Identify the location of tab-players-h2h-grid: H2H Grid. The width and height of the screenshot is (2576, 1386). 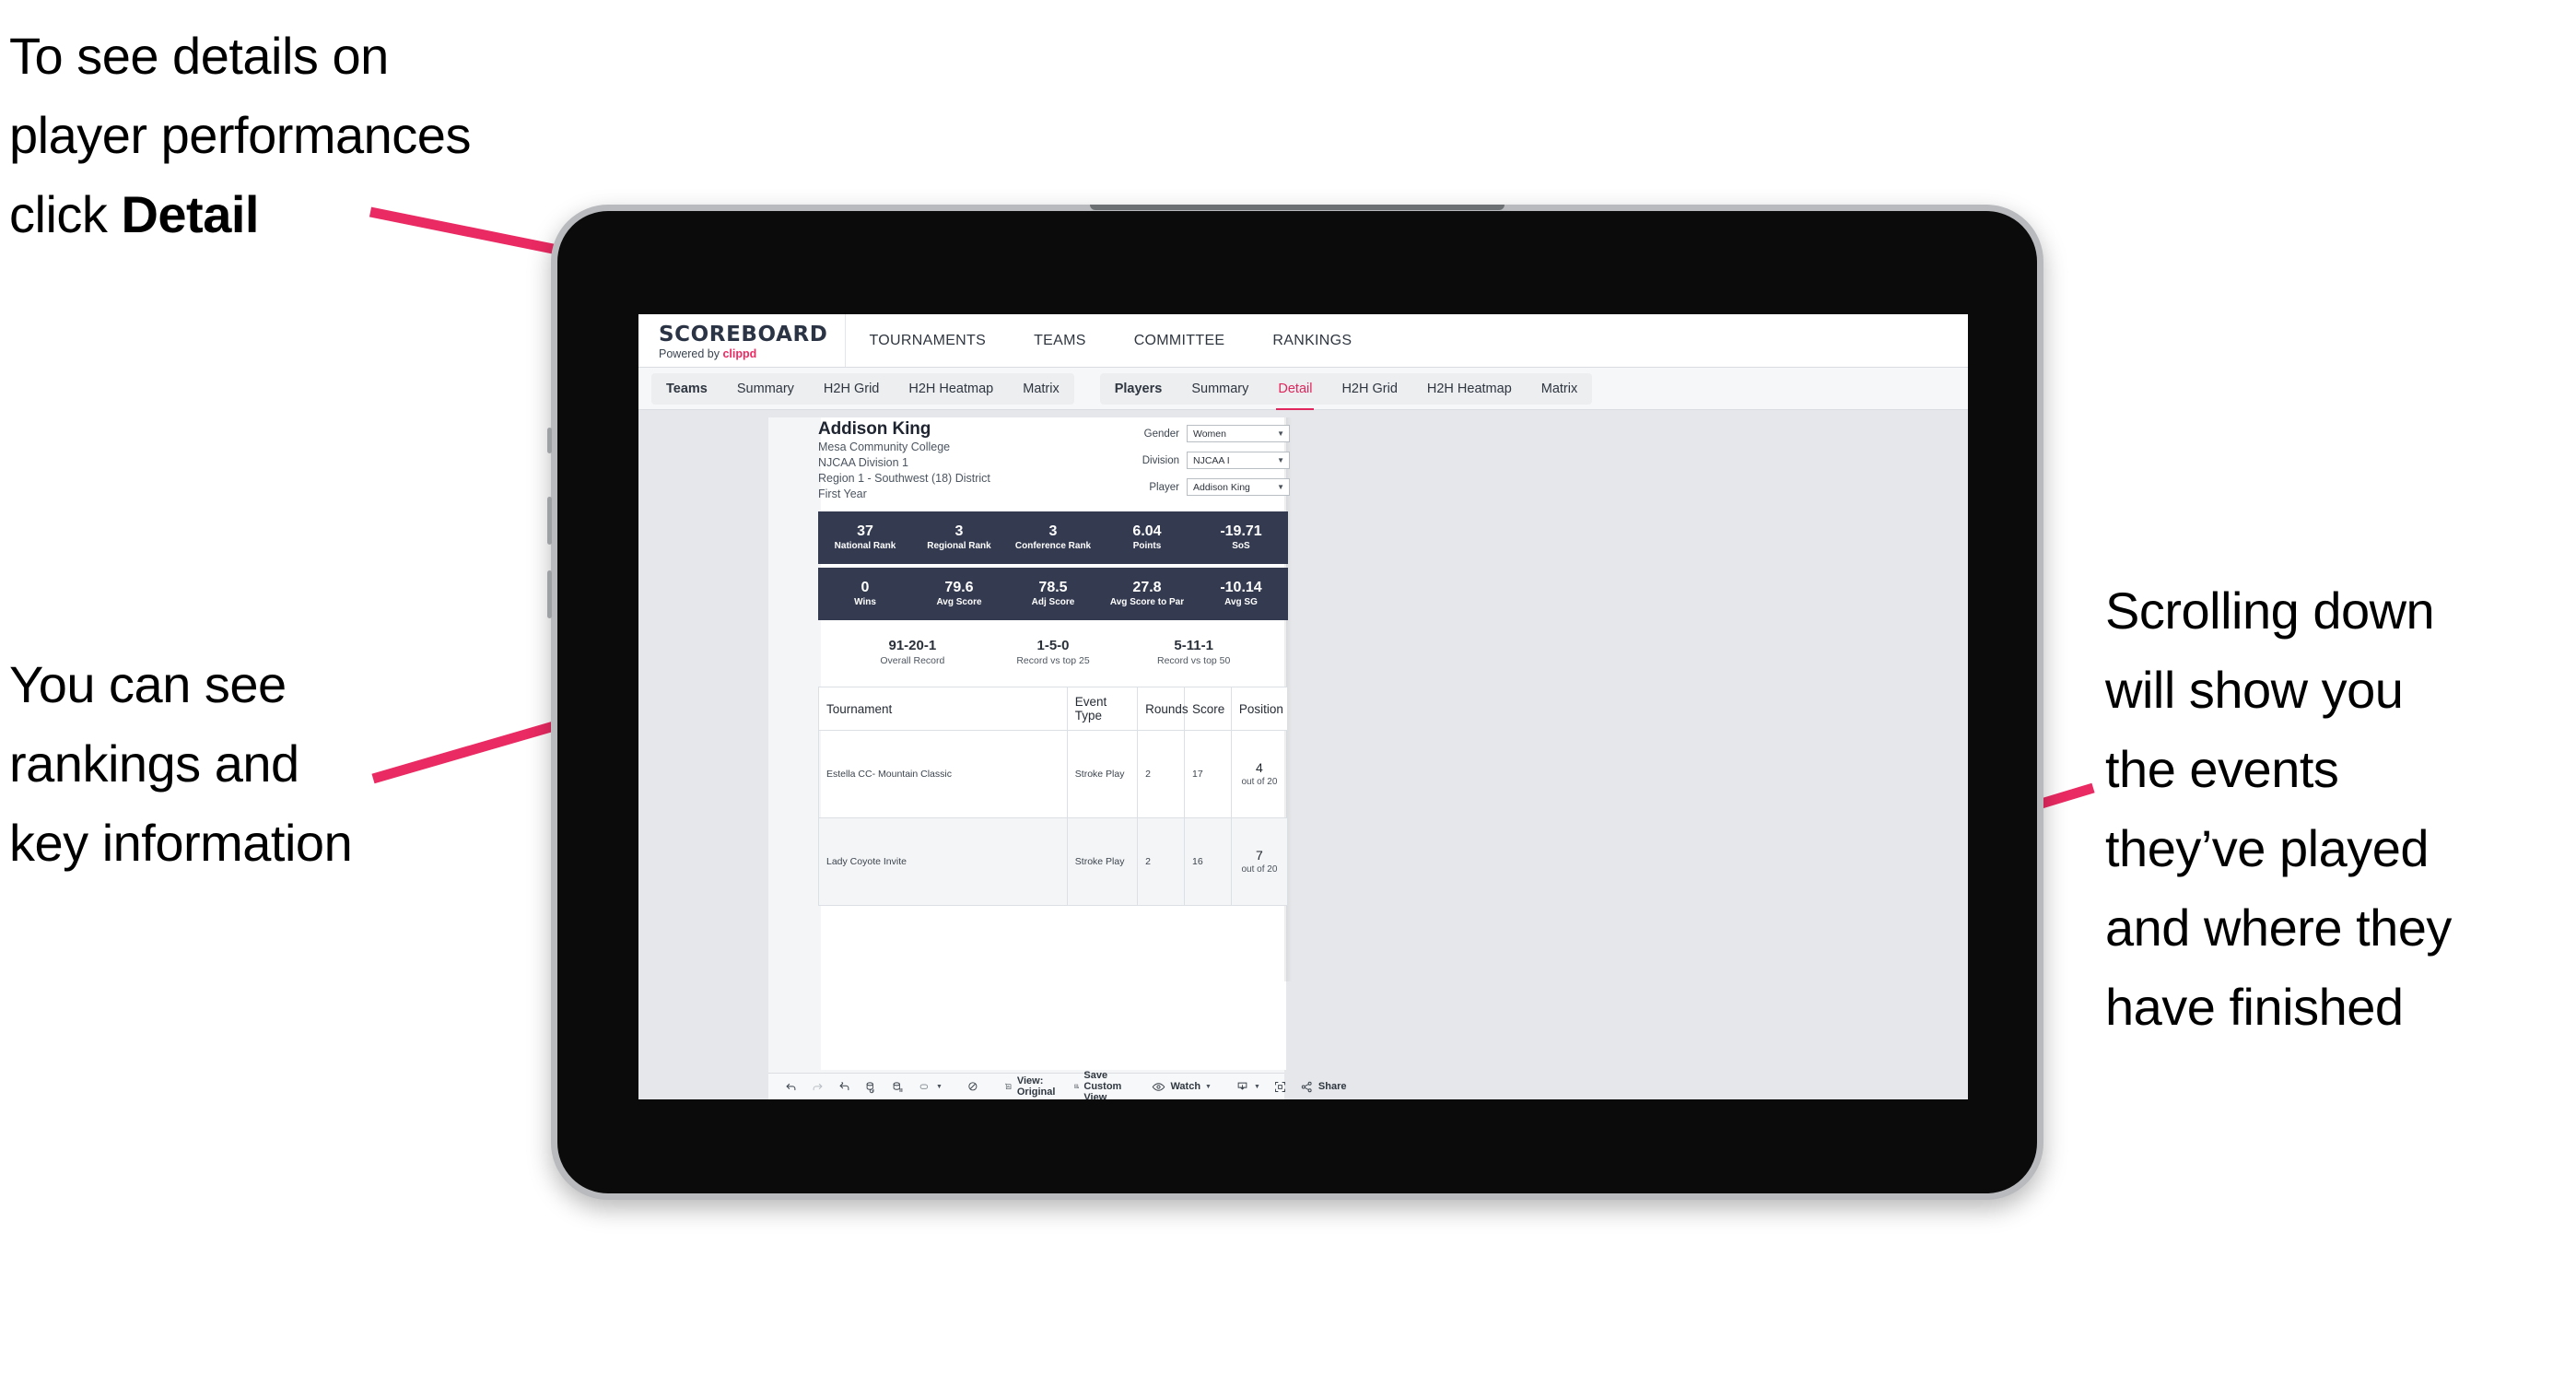
(1369, 389).